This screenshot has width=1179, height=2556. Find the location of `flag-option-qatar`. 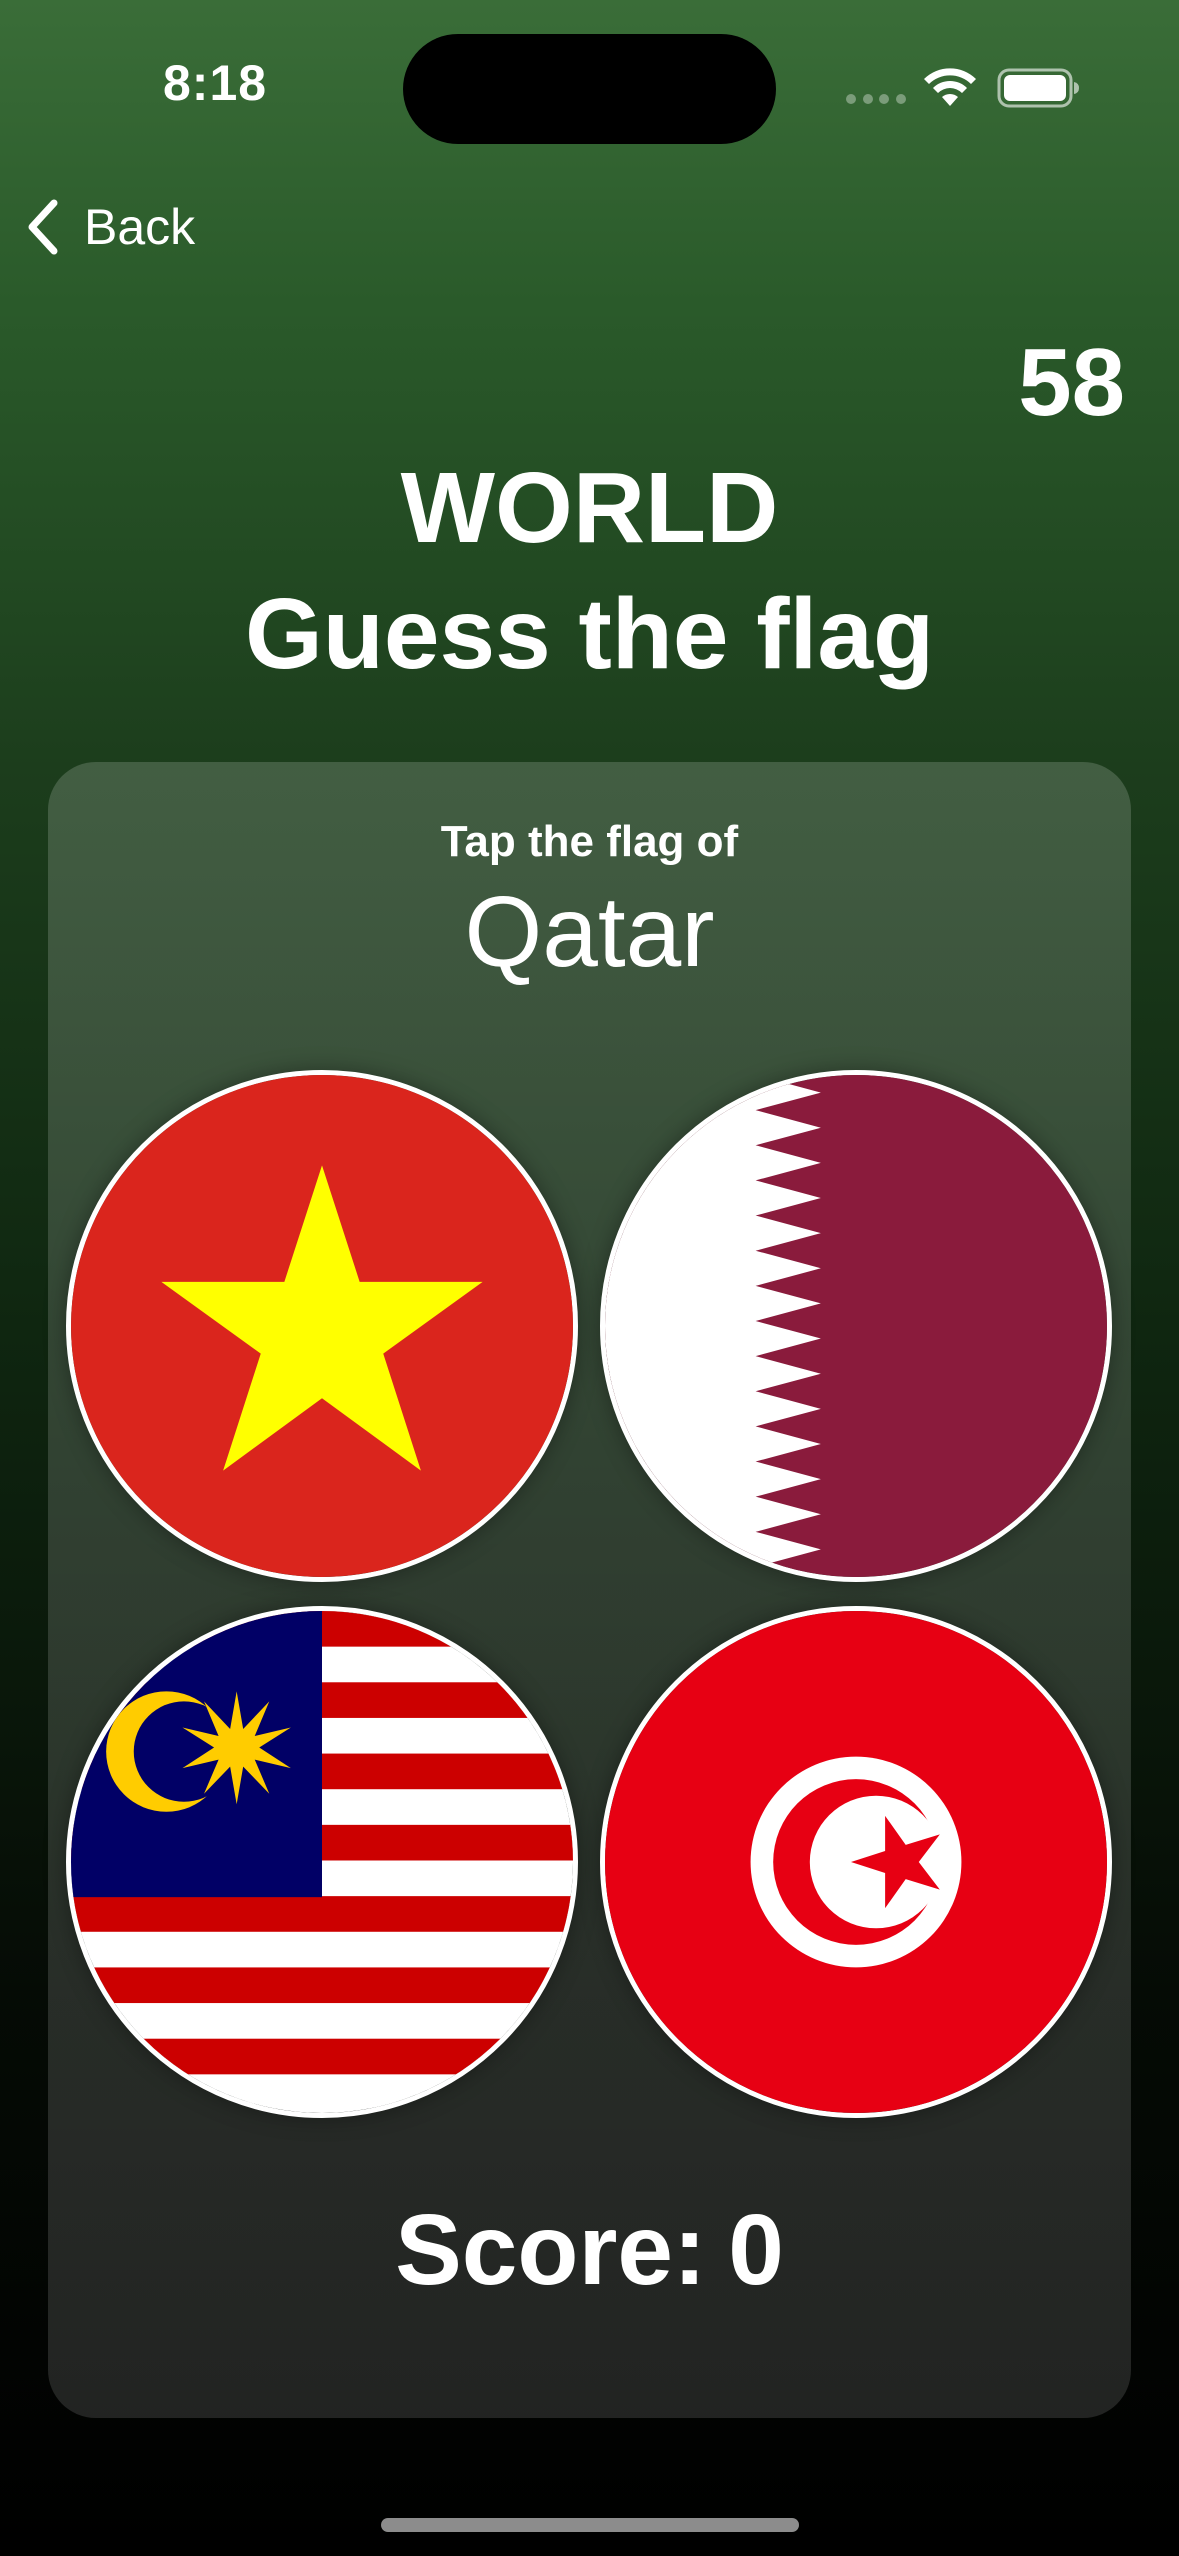

flag-option-qatar is located at coordinates (856, 1326).